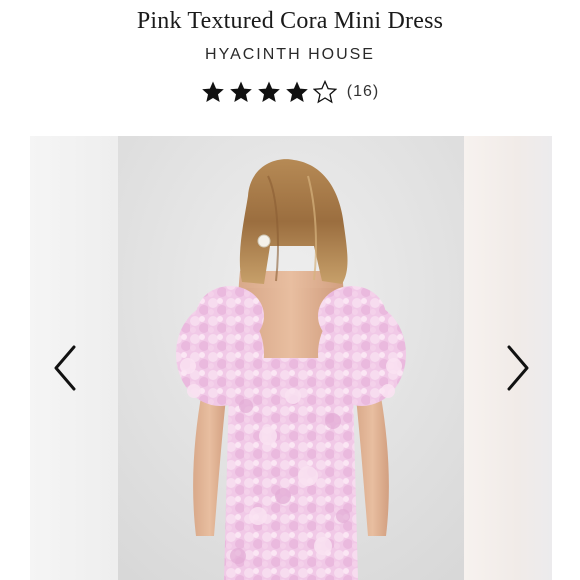 This screenshot has width=580, height=580. Describe the element at coordinates (290, 55) in the screenshot. I see `brand-name: HYACINTH HOUSE` at that location.